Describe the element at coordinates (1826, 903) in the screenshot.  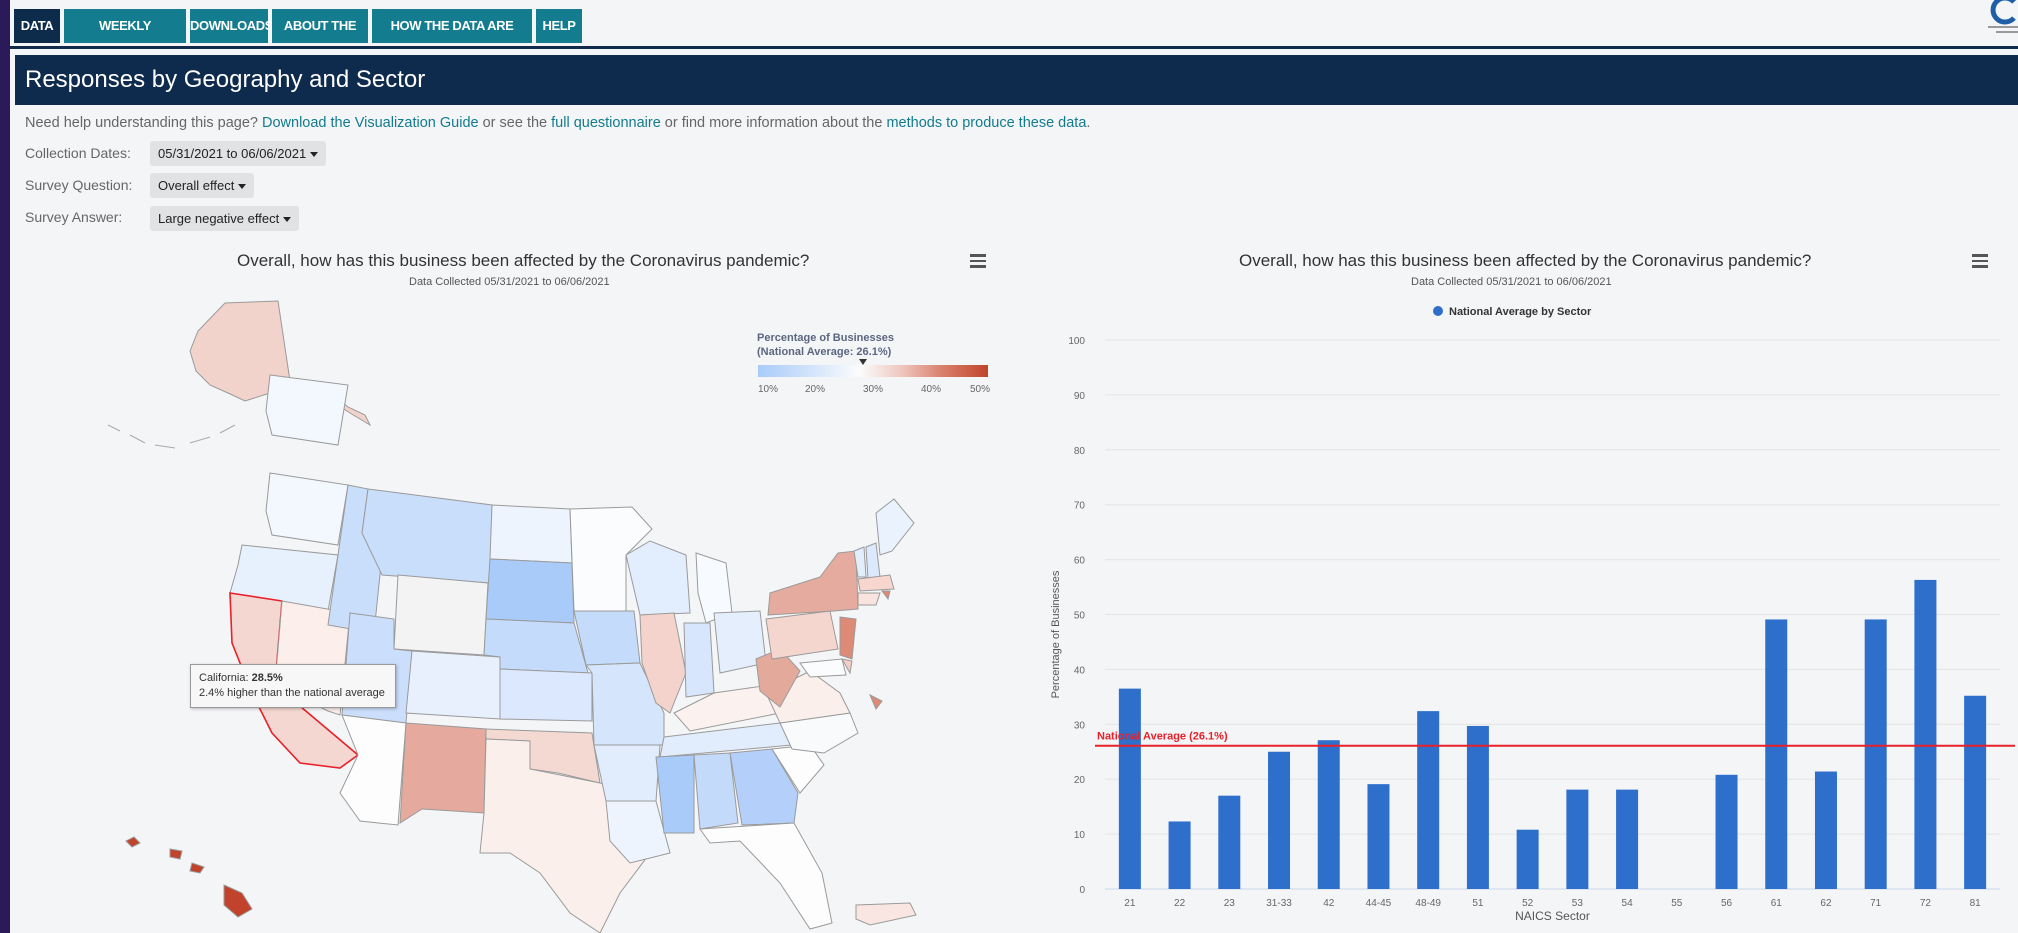
I see `x-tick-label: 62` at that location.